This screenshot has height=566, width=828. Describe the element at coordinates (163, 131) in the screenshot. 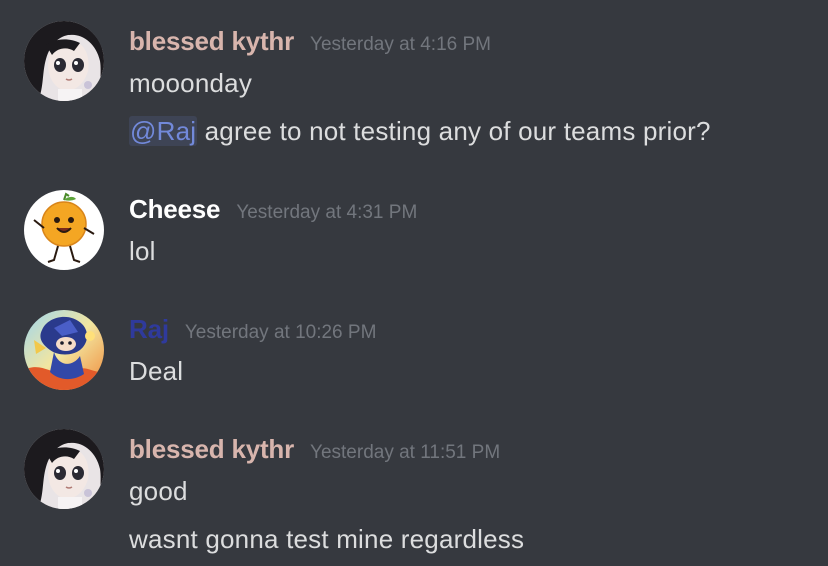

I see `user-mention: @Raj` at that location.